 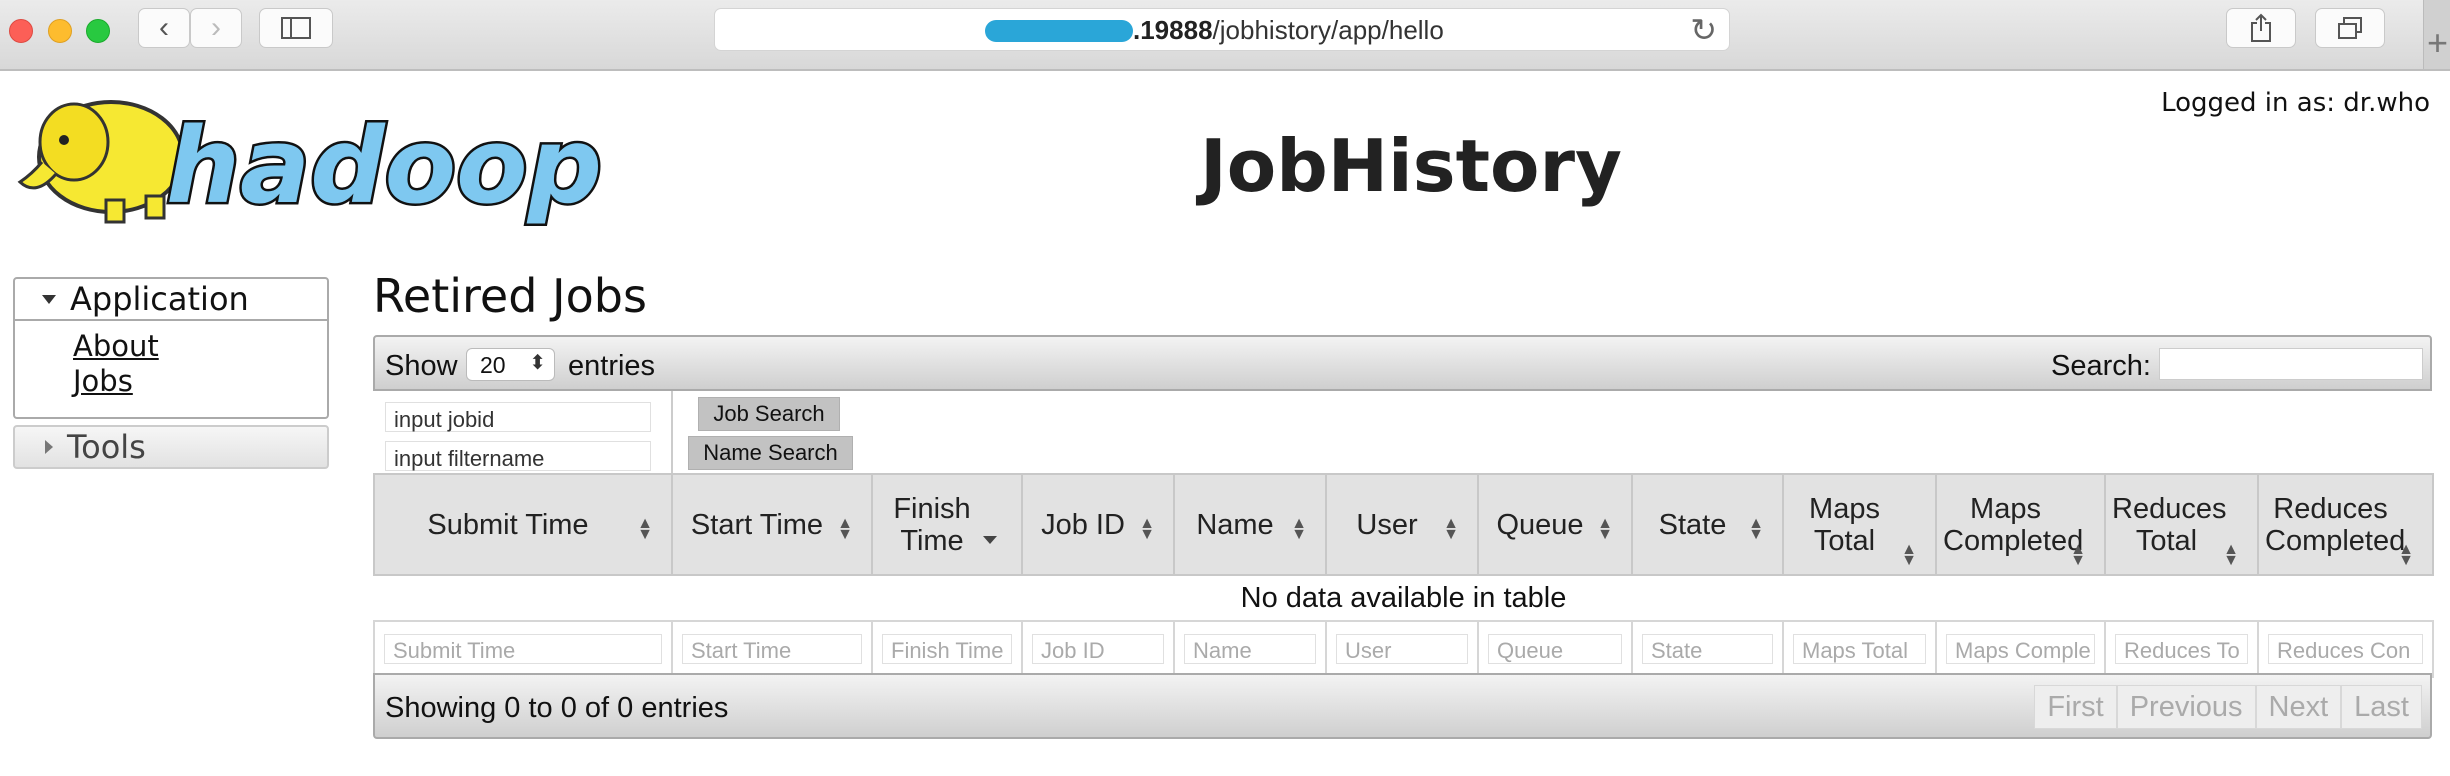 I want to click on nav-tools-section: Tools, so click(x=171, y=447).